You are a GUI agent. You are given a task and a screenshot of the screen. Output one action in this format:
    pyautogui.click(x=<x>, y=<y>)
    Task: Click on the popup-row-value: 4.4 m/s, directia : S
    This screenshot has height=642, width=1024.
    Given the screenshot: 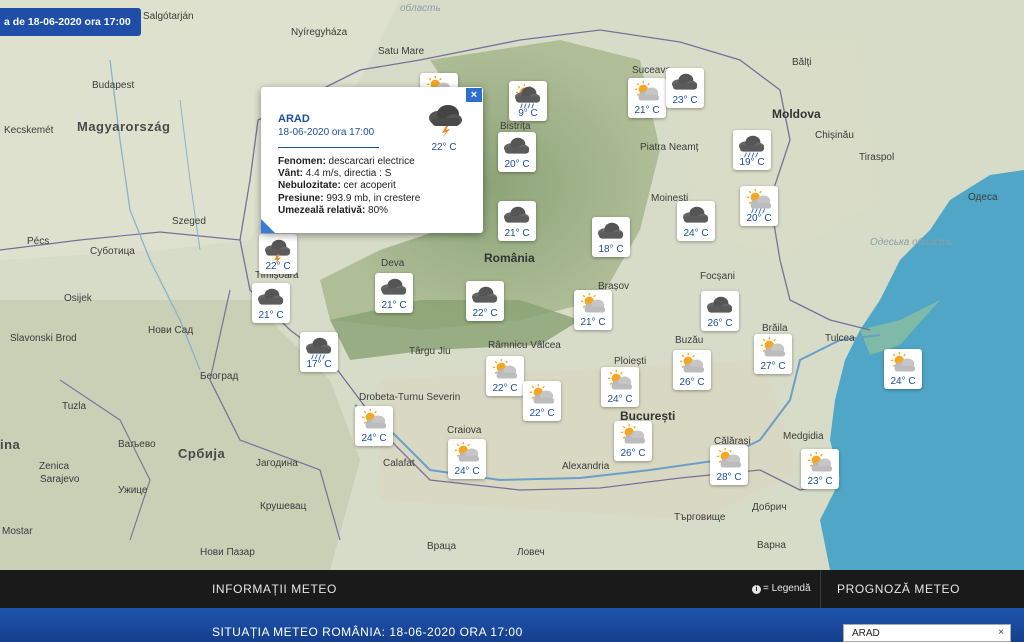 What is the action you would take?
    pyautogui.click(x=347, y=174)
    